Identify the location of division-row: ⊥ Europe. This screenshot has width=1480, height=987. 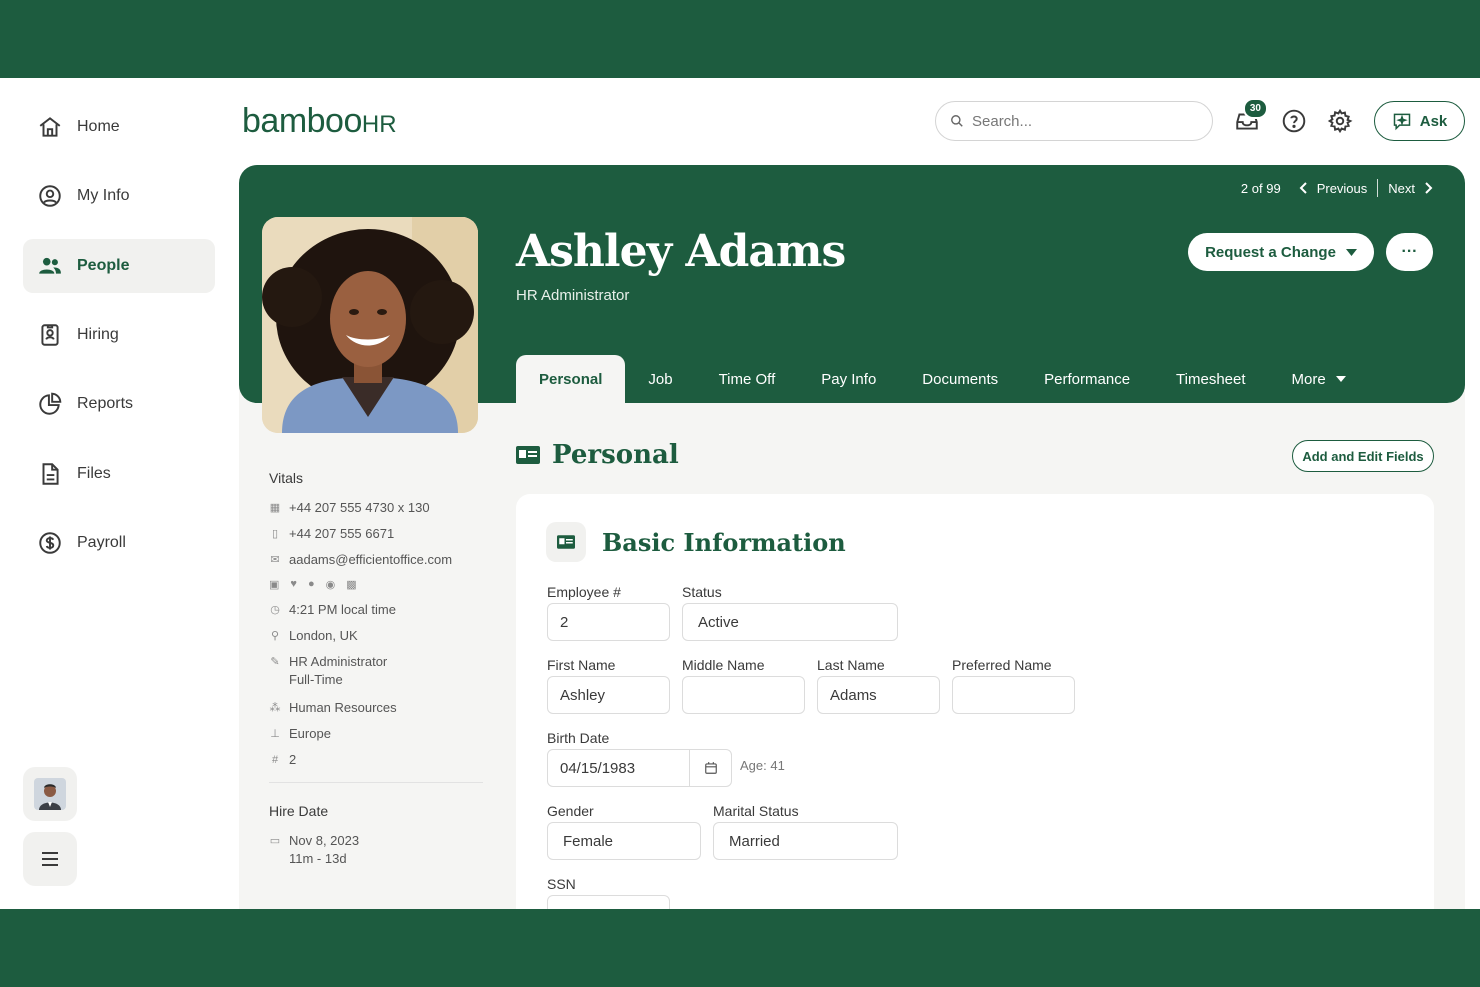
(376, 734).